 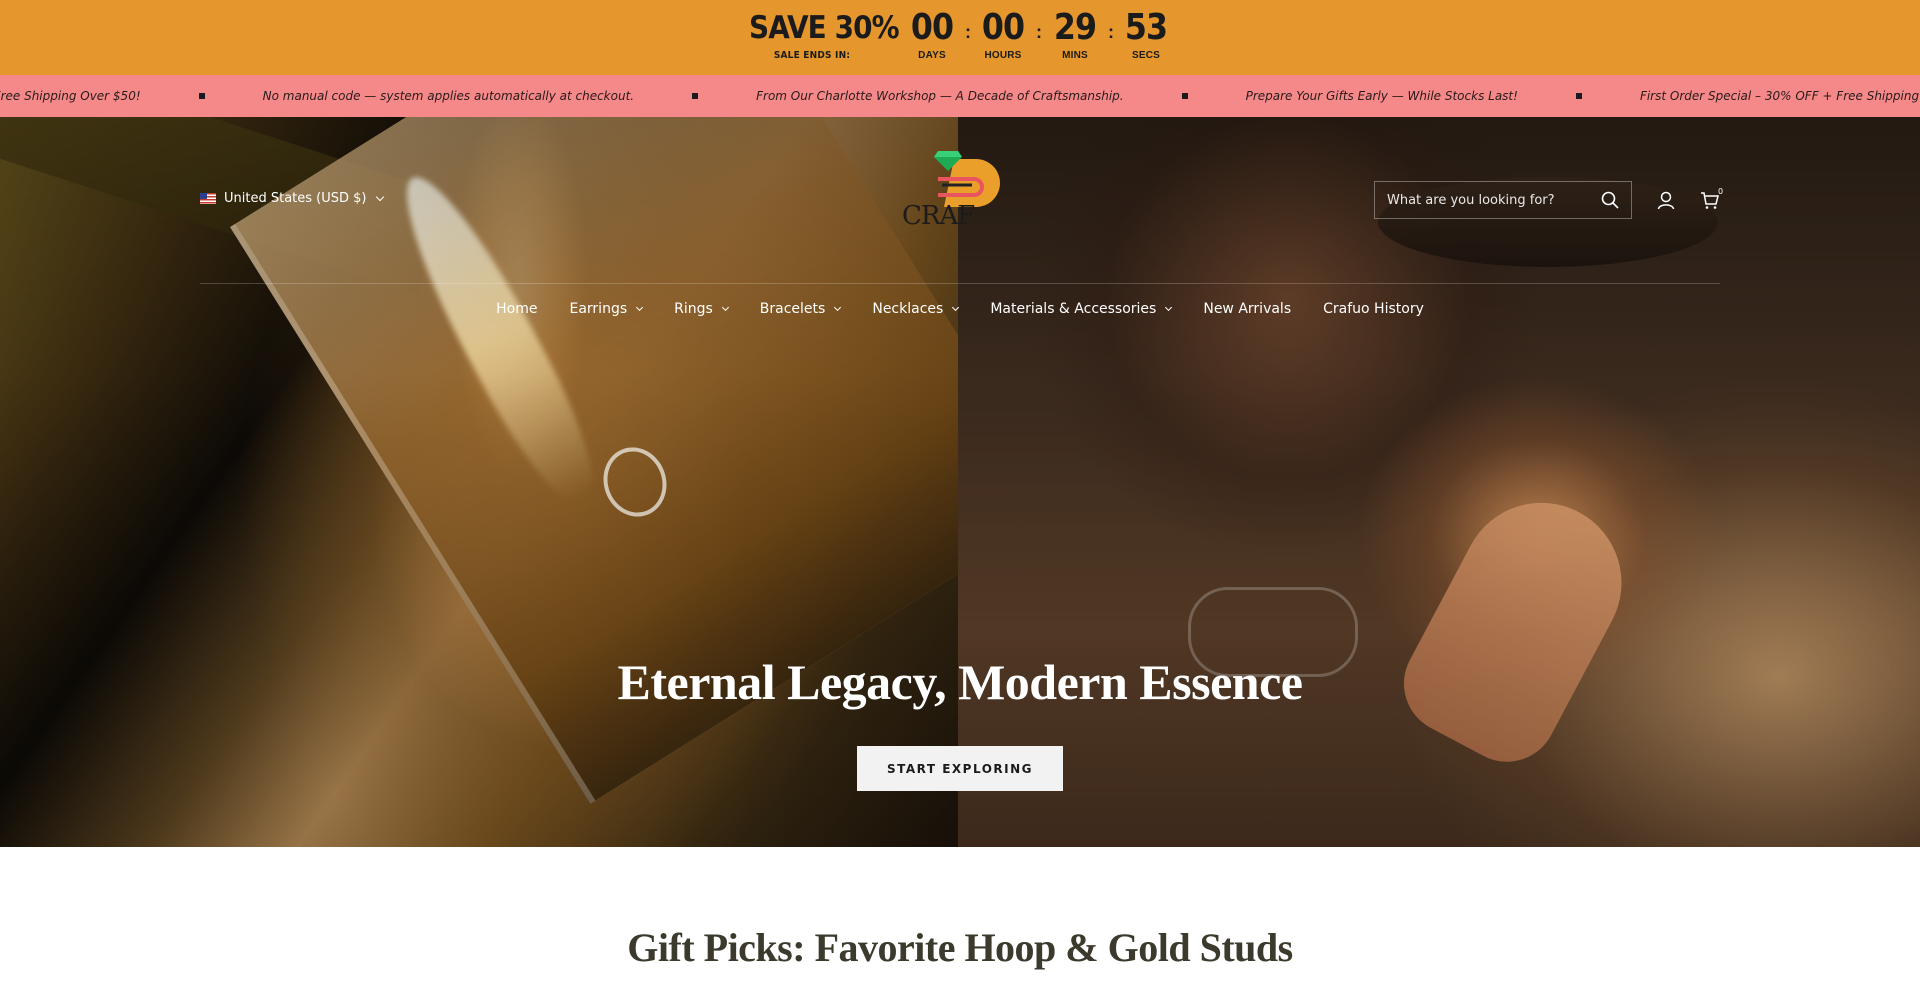 What do you see at coordinates (960, 283) in the screenshot?
I see `nav-divider` at bounding box center [960, 283].